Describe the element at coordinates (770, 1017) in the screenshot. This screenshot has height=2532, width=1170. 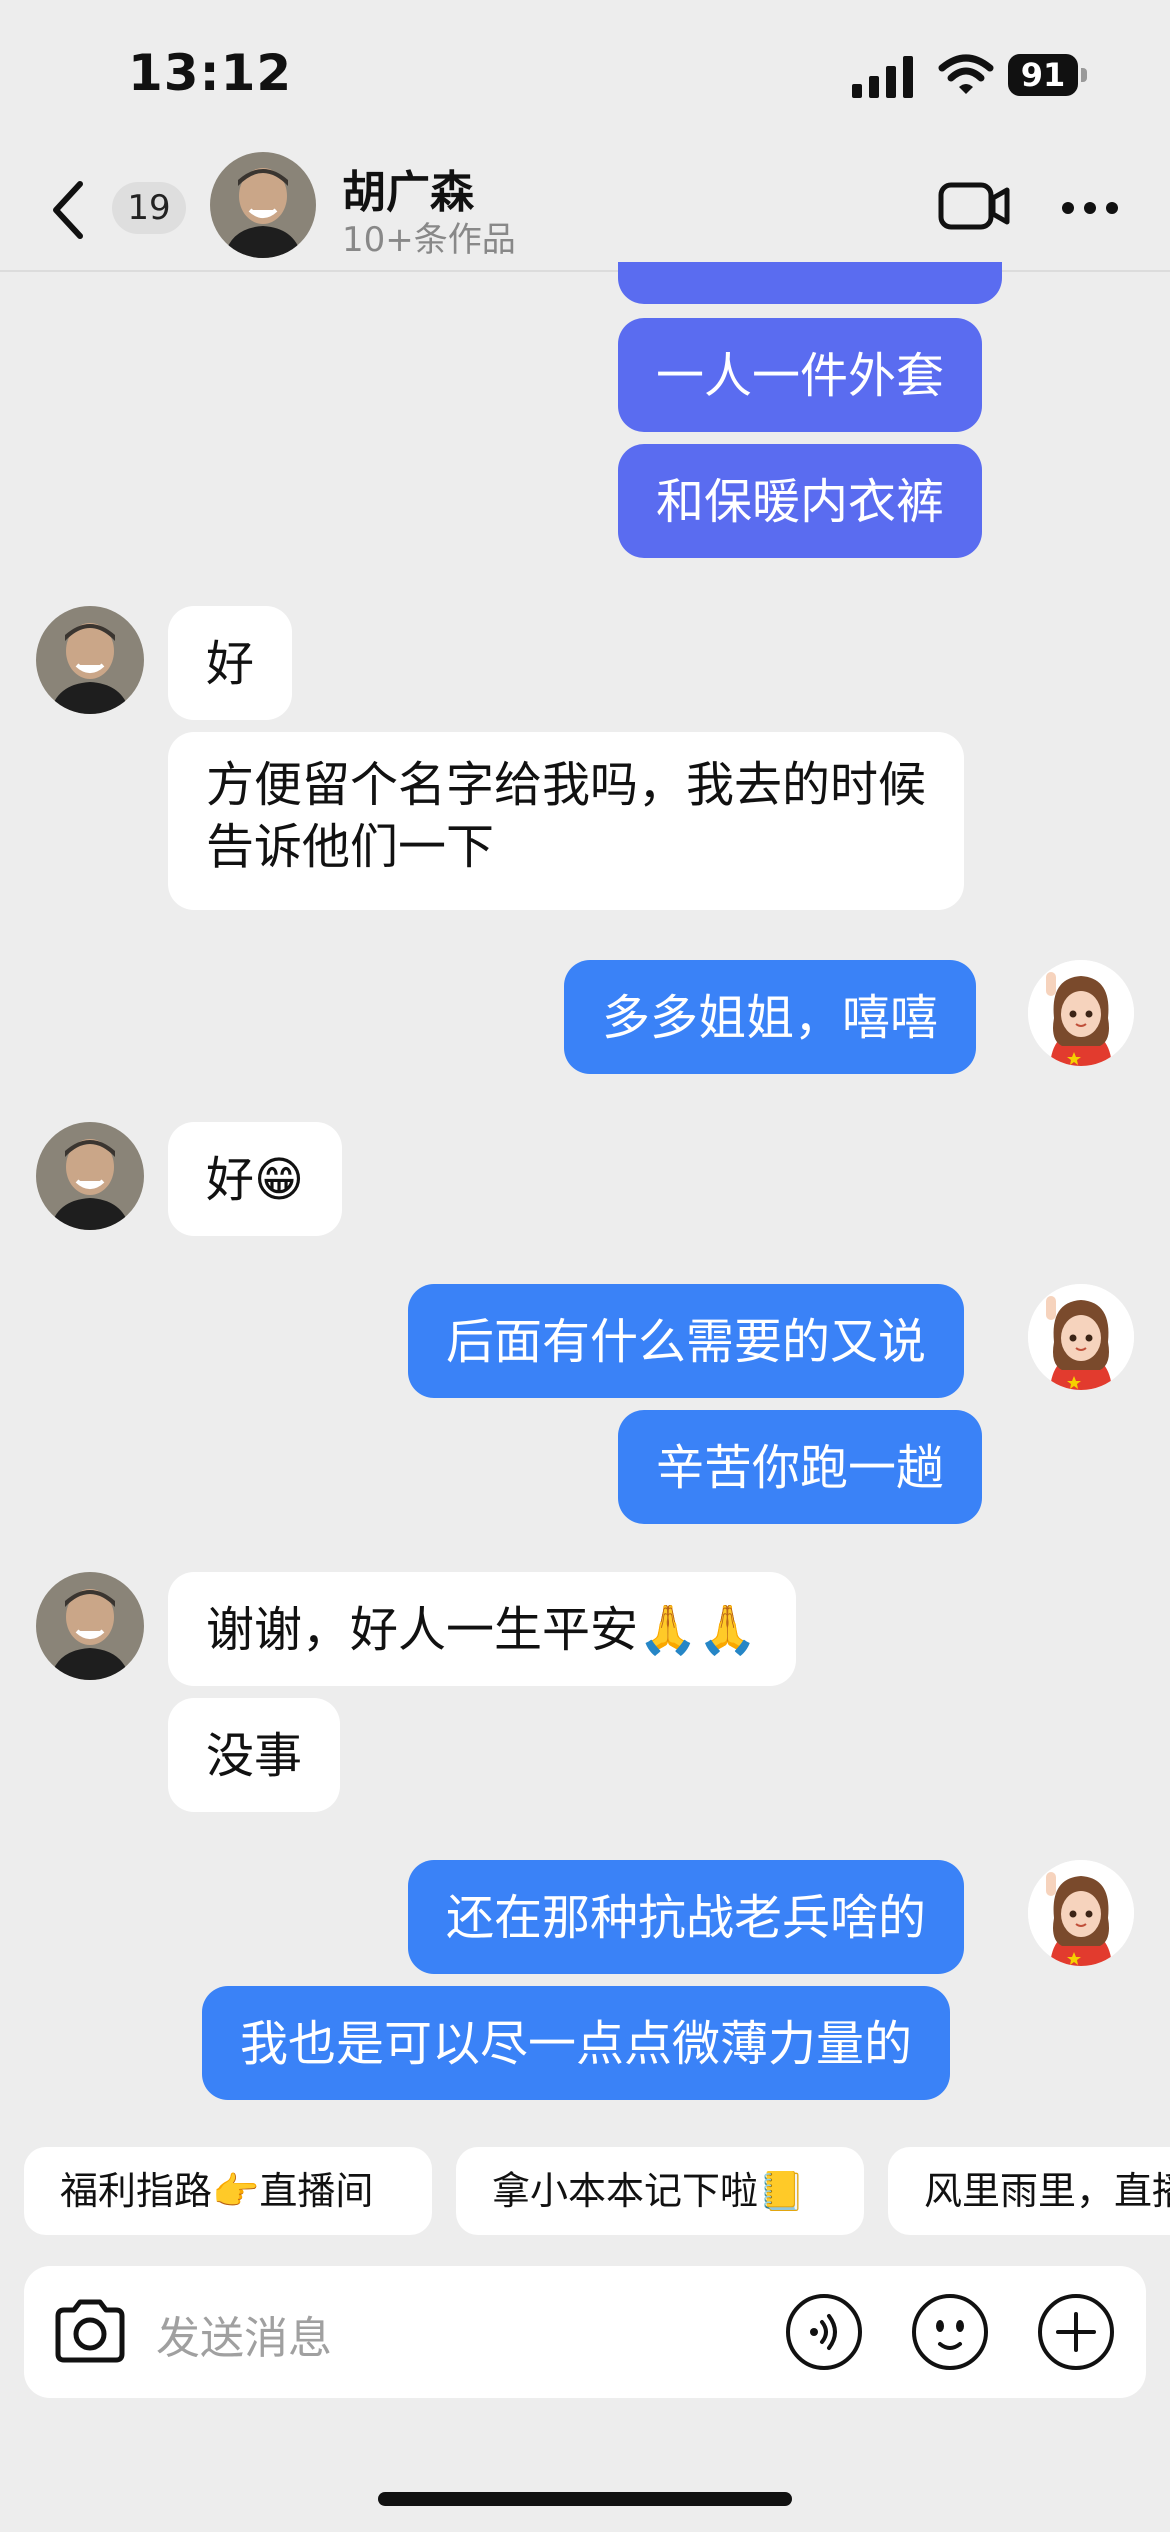
I see `message-out: 多多姐姐，嘻嘻` at that location.